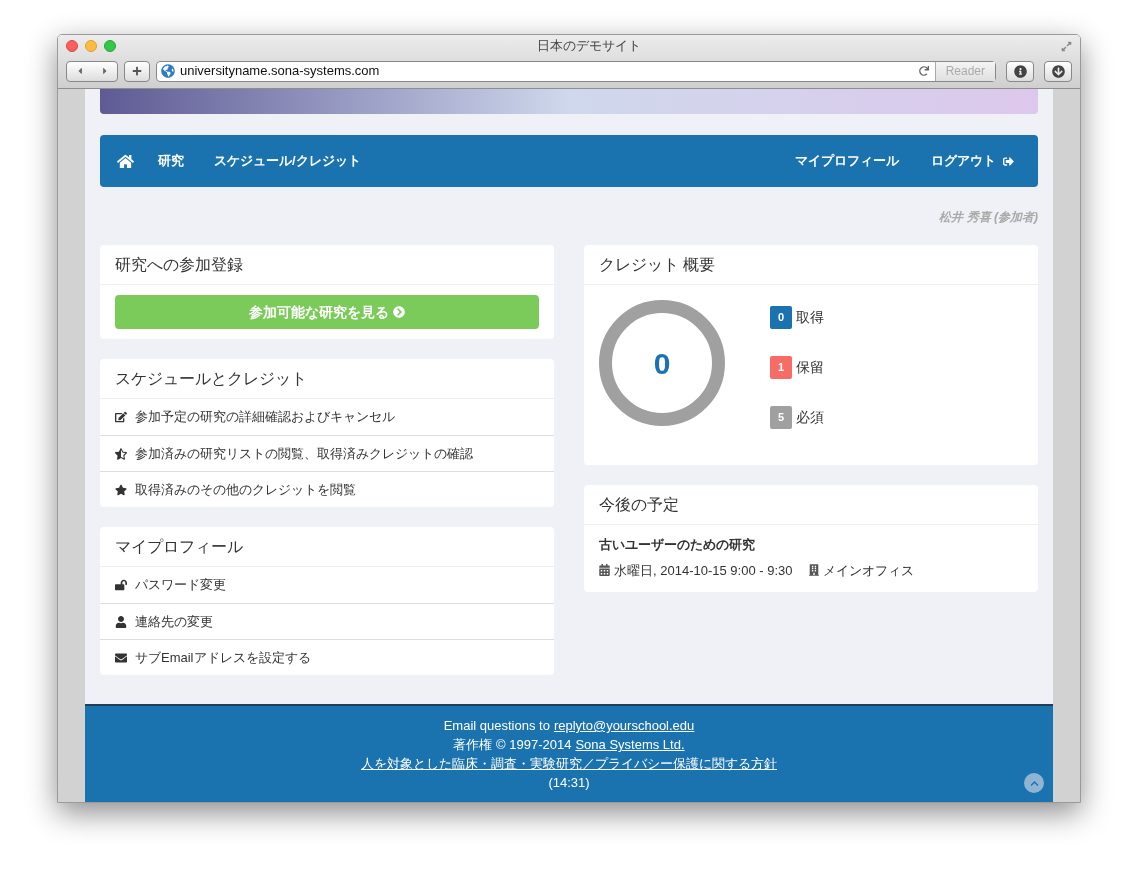 Image resolution: width=1138 pixels, height=882 pixels. I want to click on download-button, so click(1058, 71).